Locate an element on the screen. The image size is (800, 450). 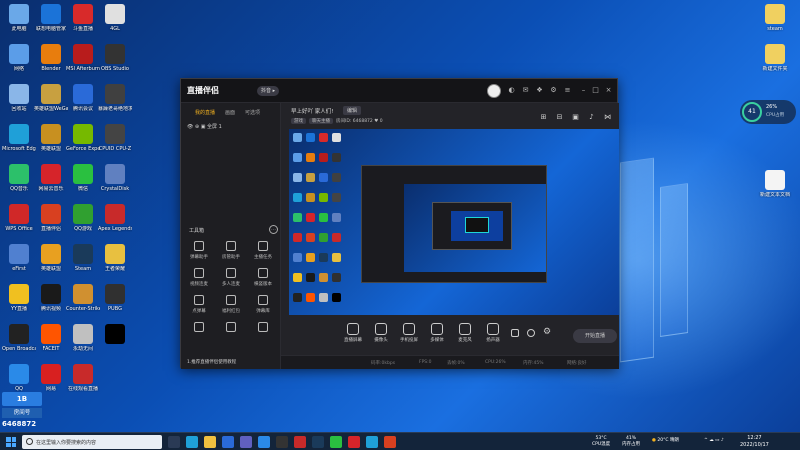
source-button: 直播屏幕 is located at coordinates (353, 333).